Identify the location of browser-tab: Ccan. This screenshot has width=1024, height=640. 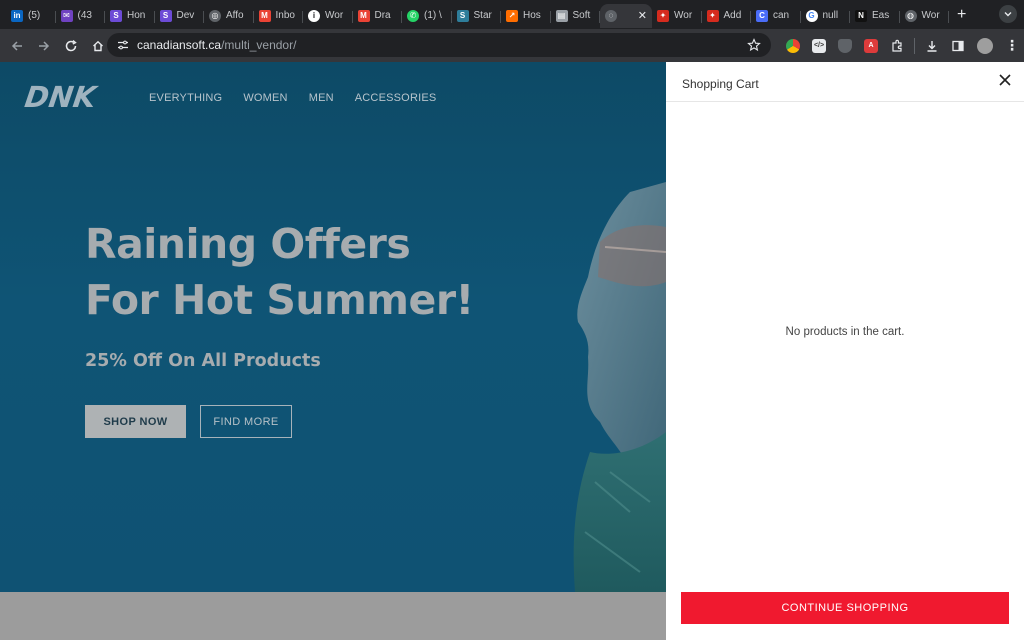
(776, 16).